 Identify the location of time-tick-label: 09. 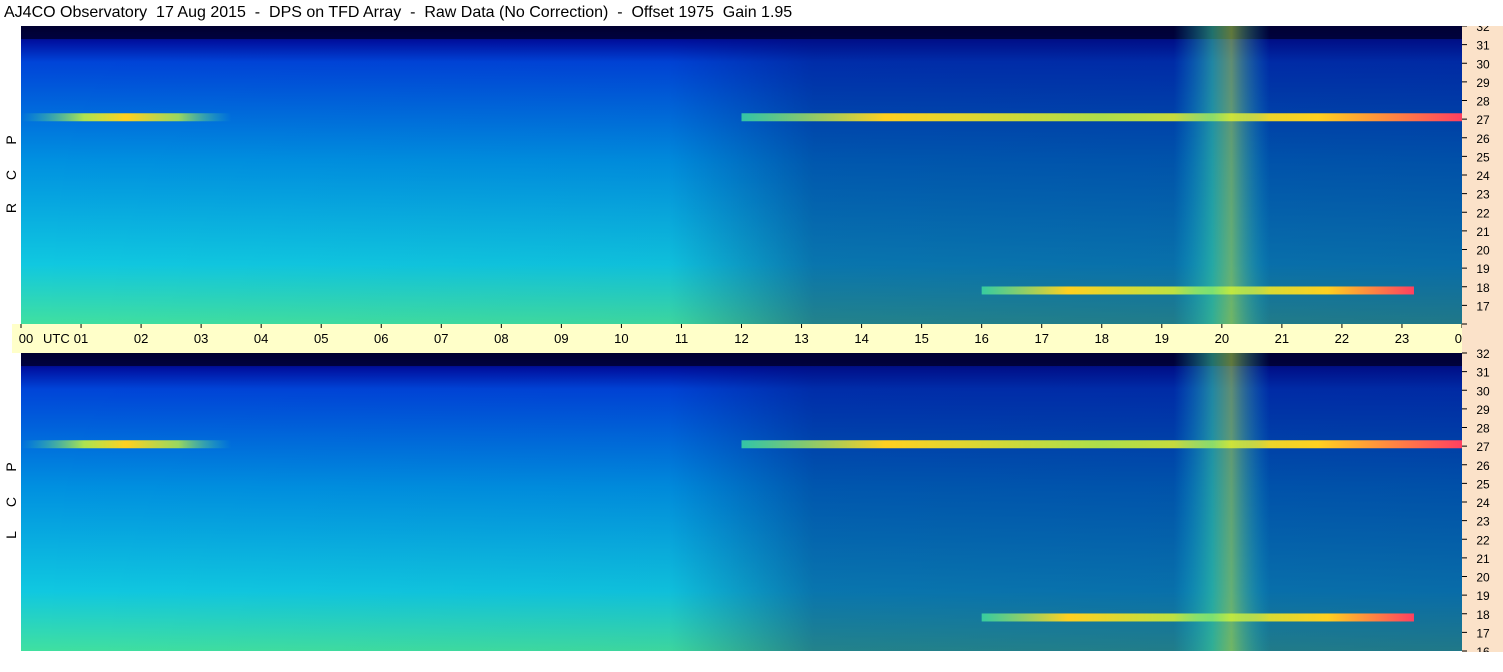
(561, 338).